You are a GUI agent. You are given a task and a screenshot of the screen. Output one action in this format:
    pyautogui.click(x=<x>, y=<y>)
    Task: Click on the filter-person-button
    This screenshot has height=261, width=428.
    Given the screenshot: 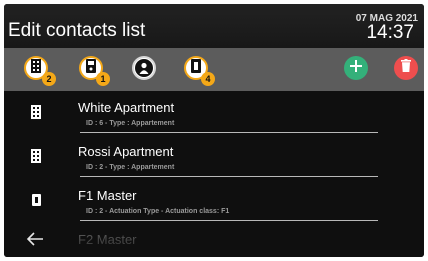 What is the action you would take?
    pyautogui.click(x=144, y=68)
    